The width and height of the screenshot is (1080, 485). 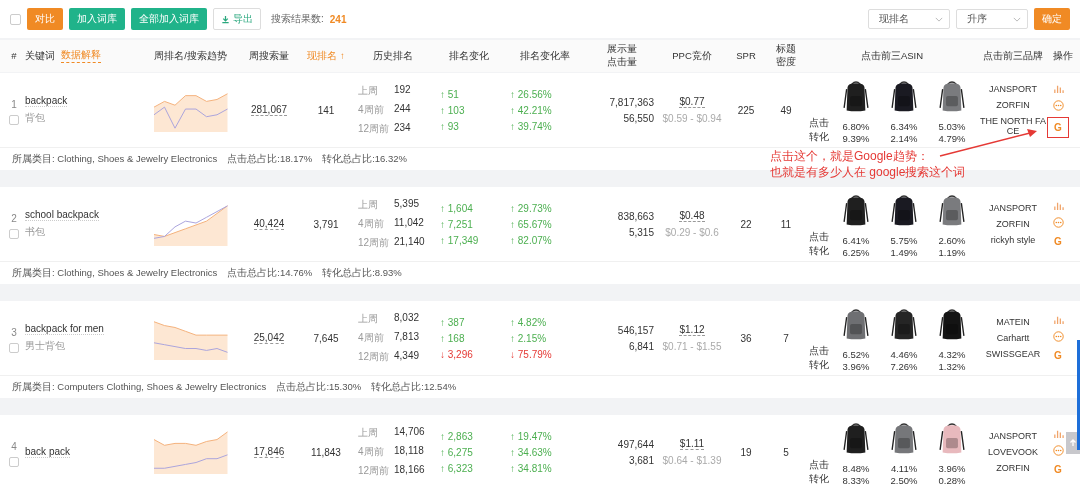 What do you see at coordinates (856, 468) in the screenshot?
I see `click-share: 8.48%` at bounding box center [856, 468].